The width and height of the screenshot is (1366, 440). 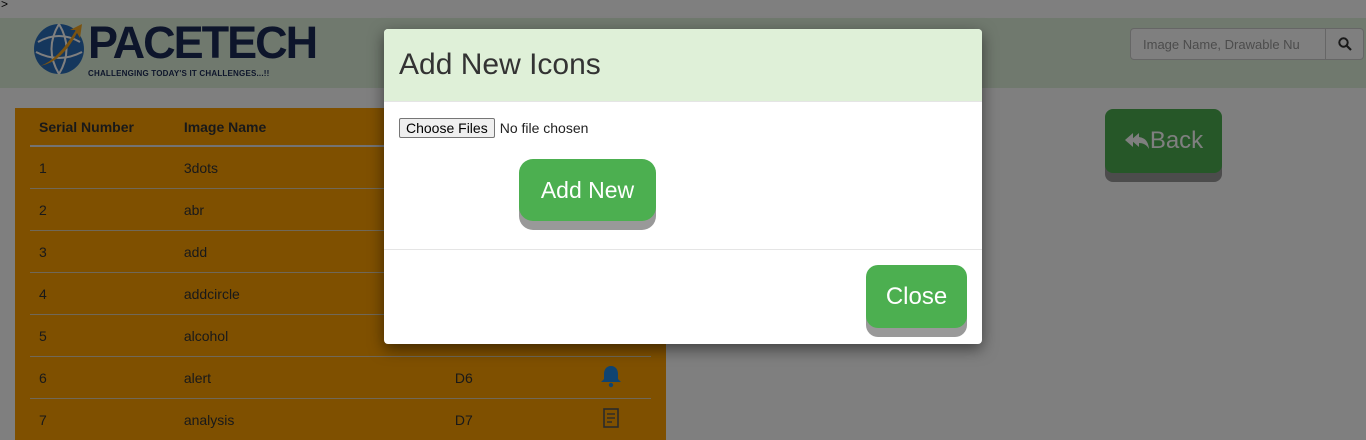 I want to click on modal-header: Add New Icons, so click(x=683, y=65).